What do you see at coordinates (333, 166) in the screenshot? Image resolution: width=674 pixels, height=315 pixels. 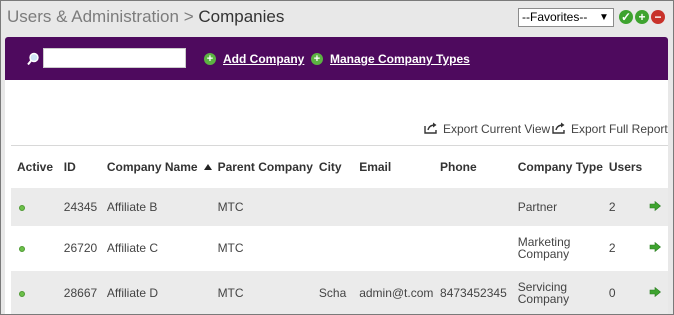 I see `column-header-city: City` at bounding box center [333, 166].